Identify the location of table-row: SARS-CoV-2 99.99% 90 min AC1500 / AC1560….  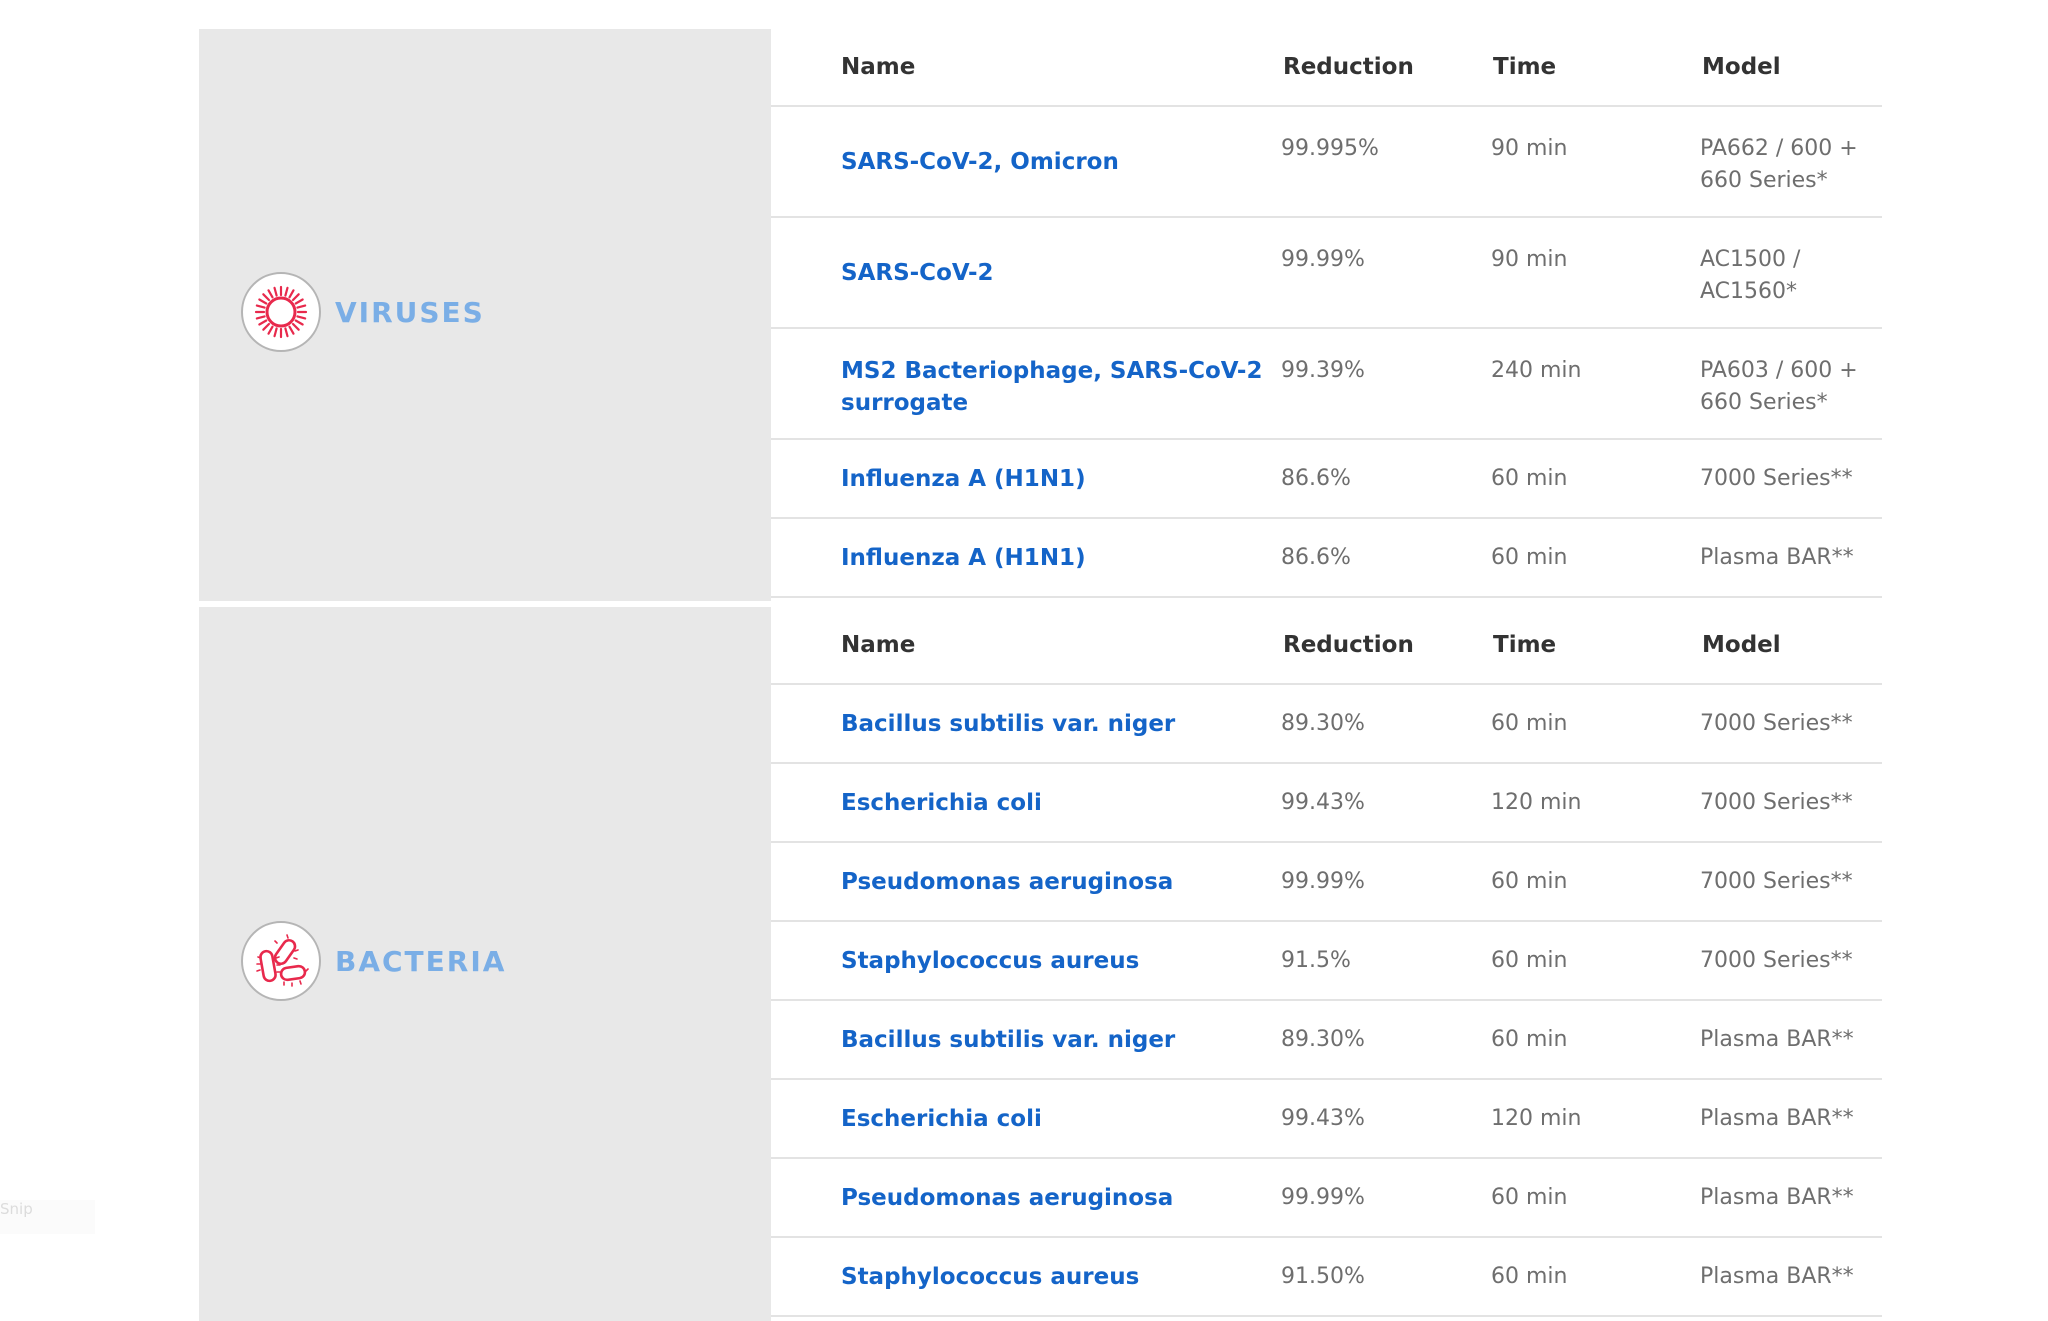
(1326, 273).